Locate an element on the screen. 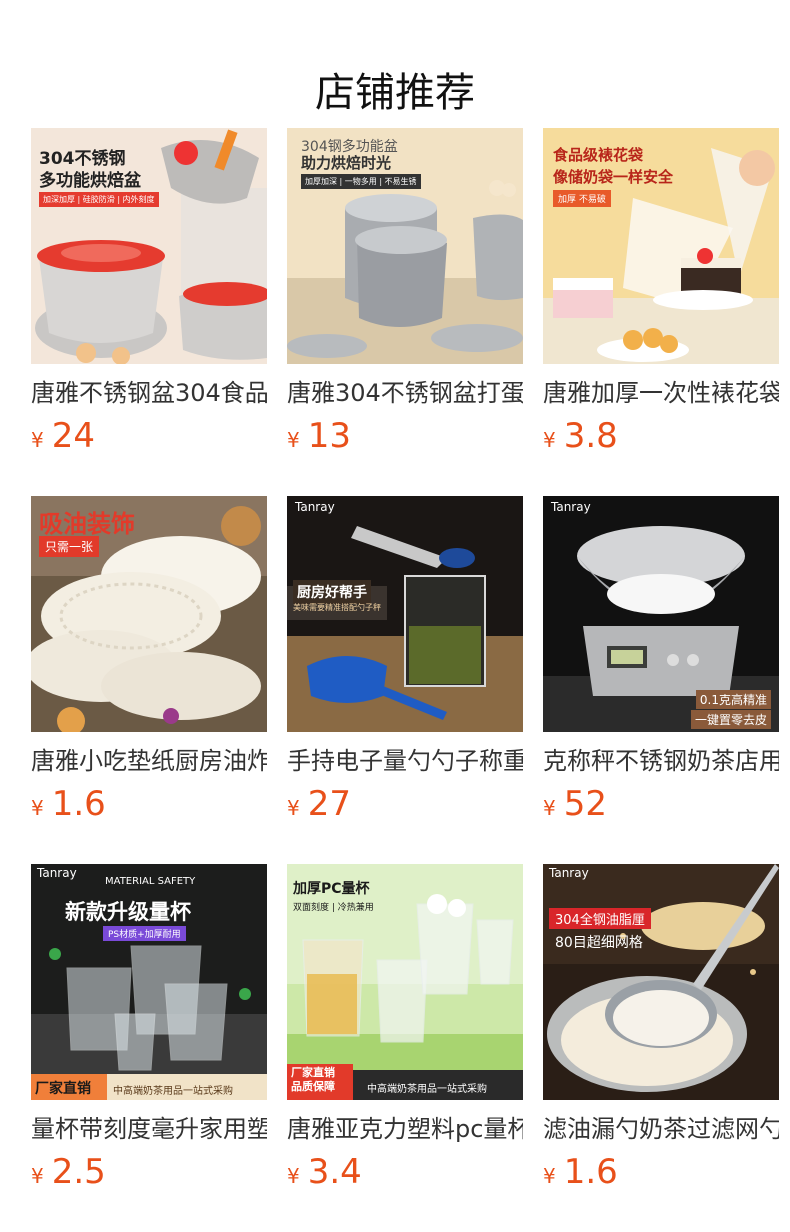 This screenshot has width=790, height=1232. image-caption: 吸油装饰 is located at coordinates (87, 524).